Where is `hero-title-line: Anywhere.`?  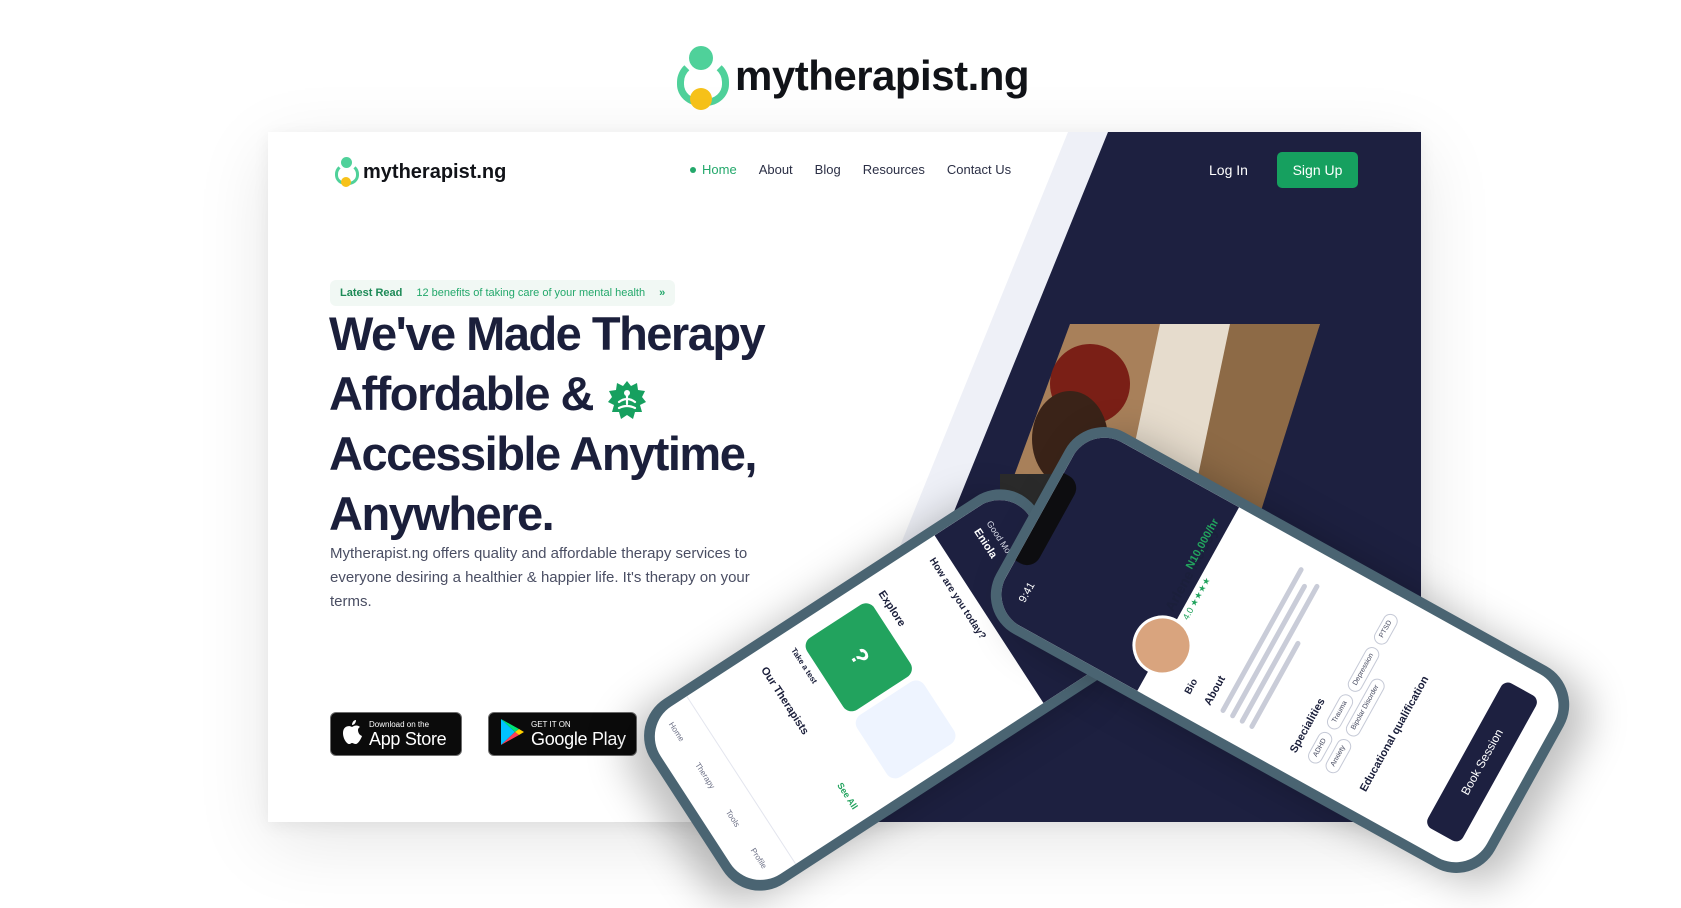 hero-title-line: Anywhere. is located at coordinates (442, 513).